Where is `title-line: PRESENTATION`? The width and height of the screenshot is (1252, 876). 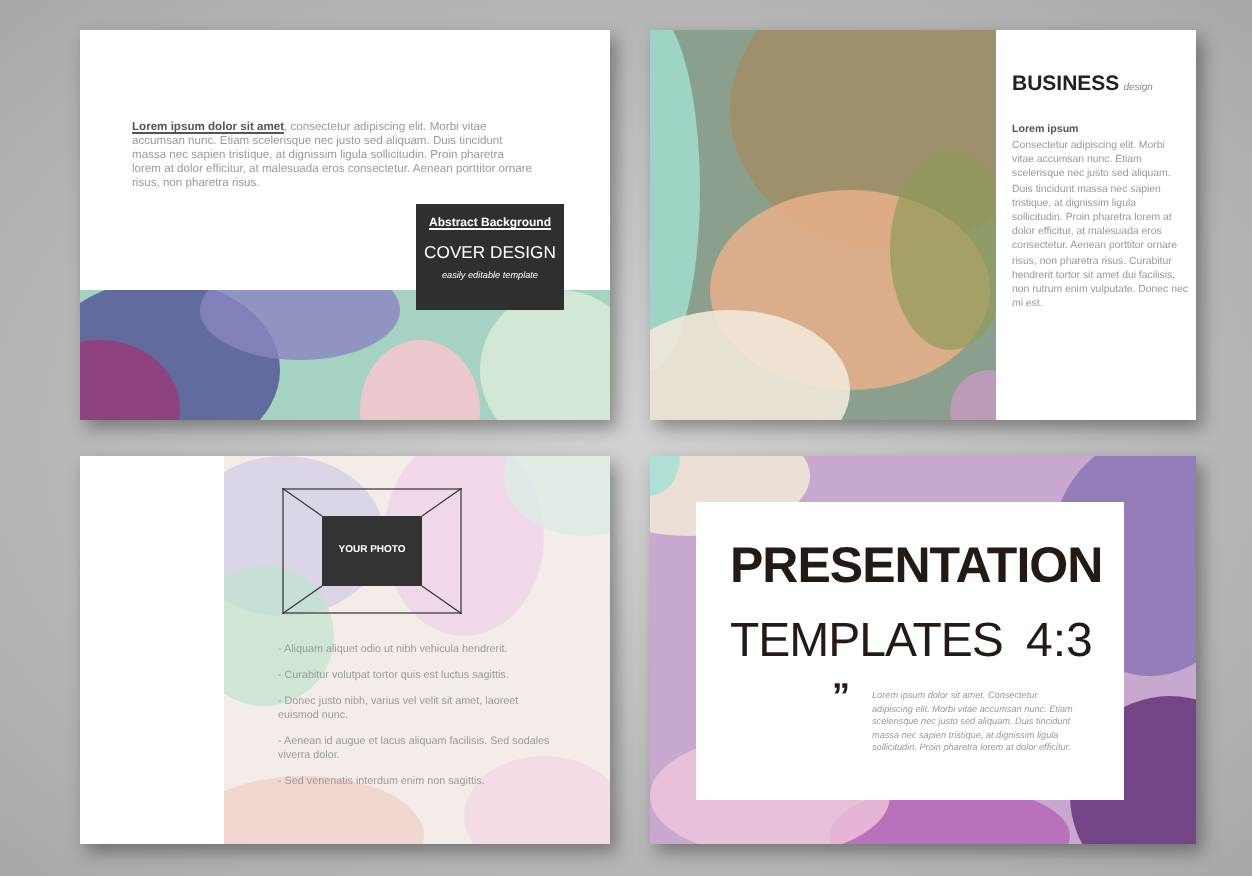 title-line: PRESENTATION is located at coordinates (916, 567).